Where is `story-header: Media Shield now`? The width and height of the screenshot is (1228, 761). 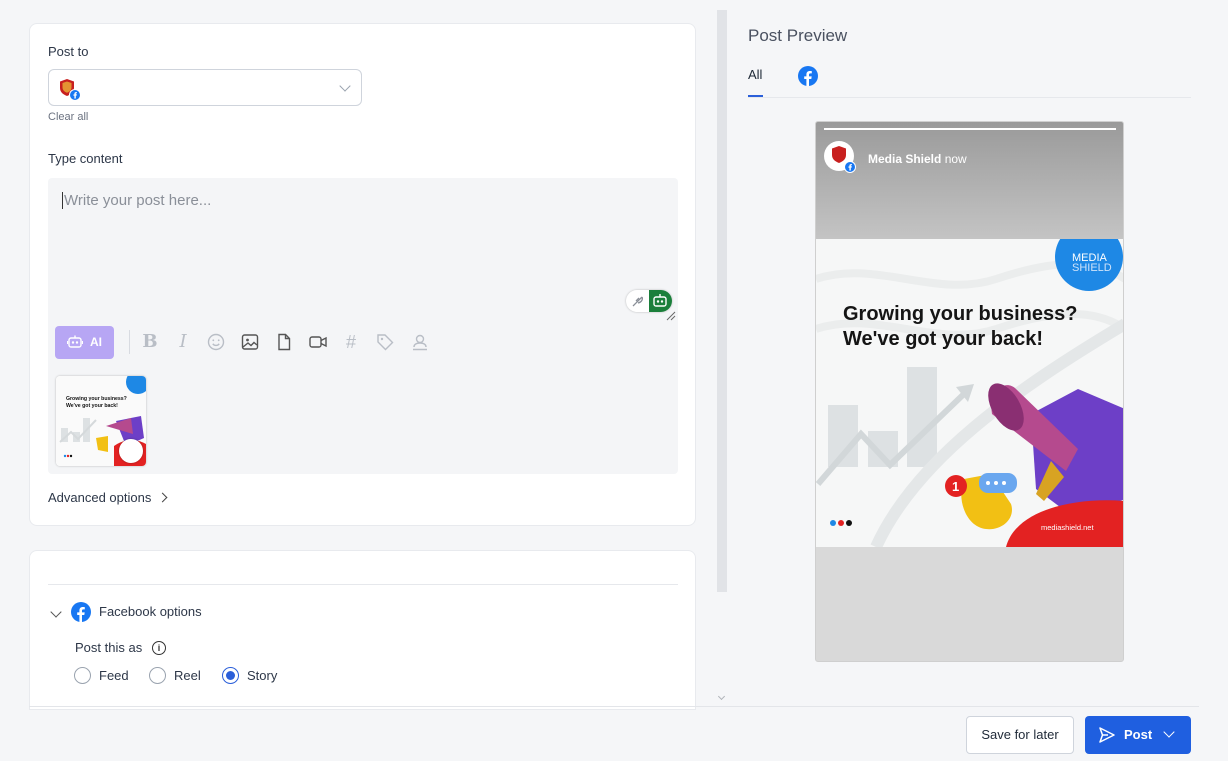 story-header: Media Shield now is located at coordinates (969, 180).